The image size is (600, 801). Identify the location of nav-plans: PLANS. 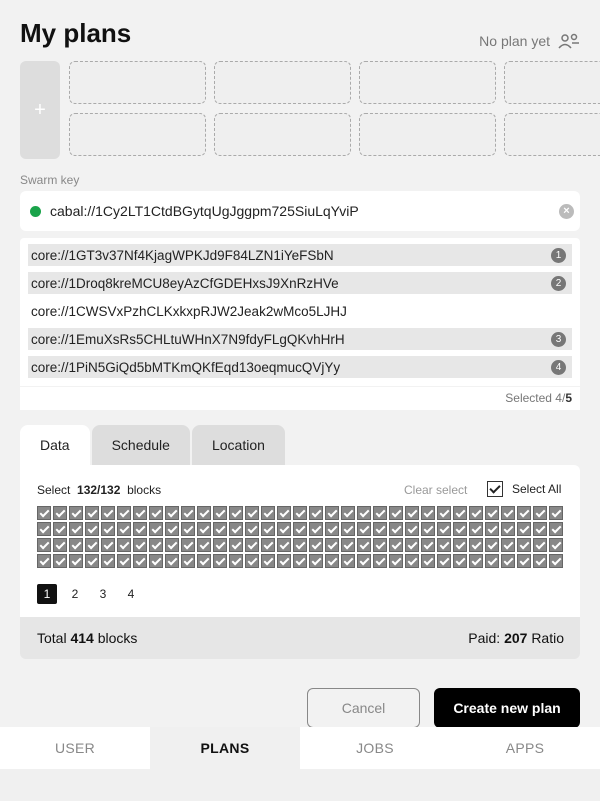
(225, 748).